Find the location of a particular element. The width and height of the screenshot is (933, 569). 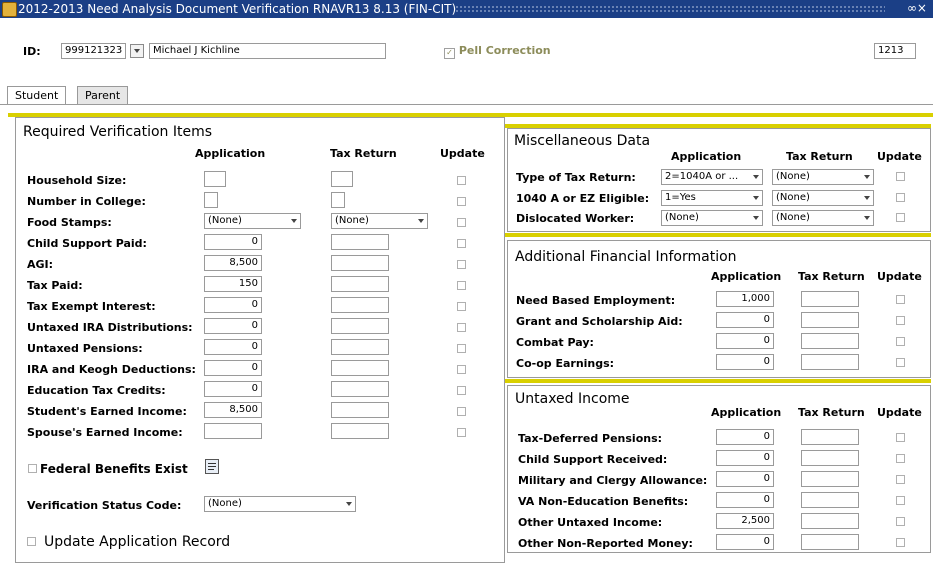

tax-deferred-pensions-app: 0 is located at coordinates (745, 437).